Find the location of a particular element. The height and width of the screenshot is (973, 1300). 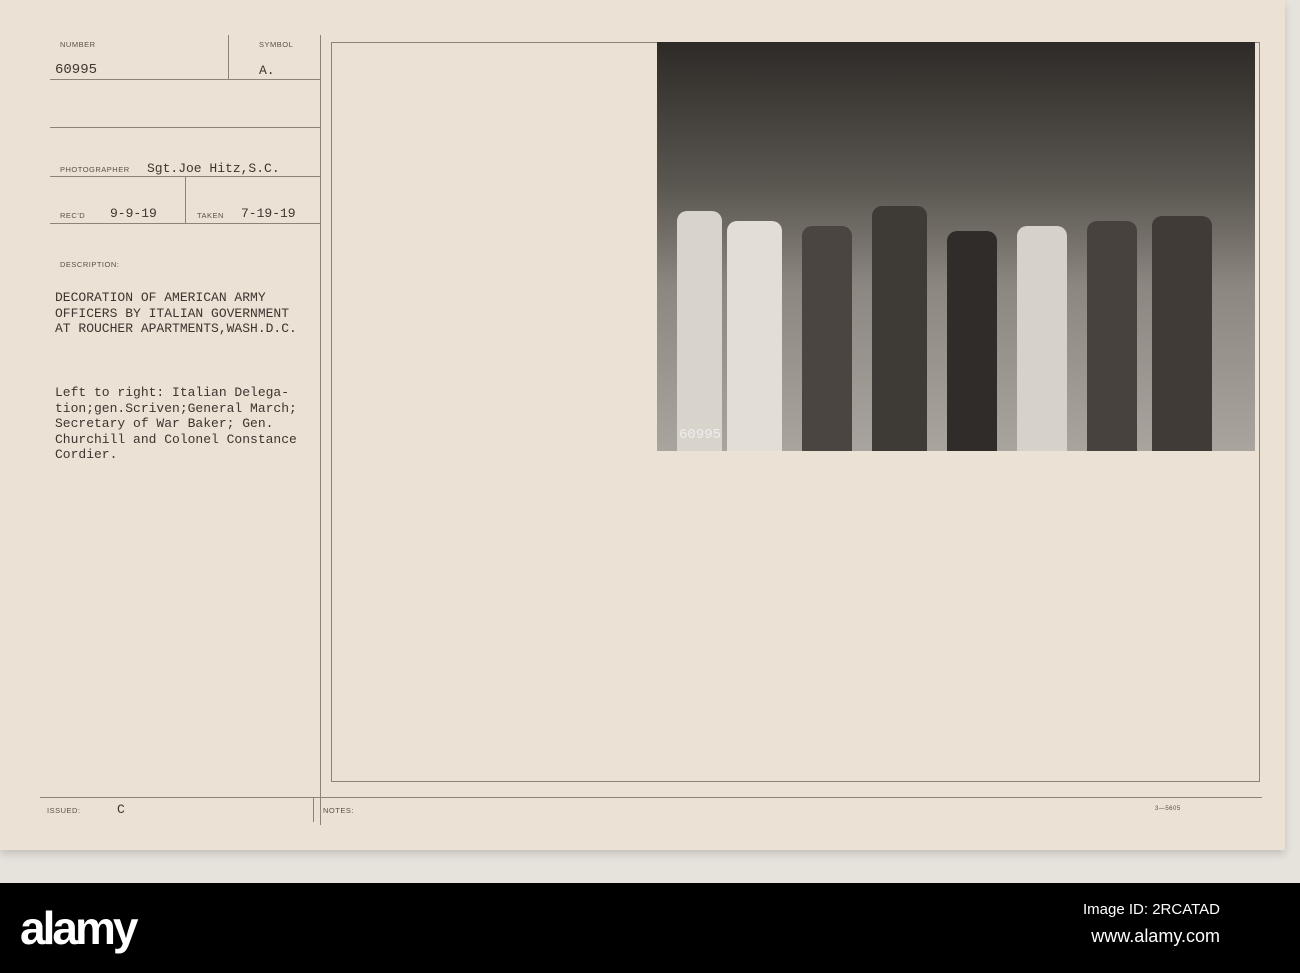

recd-label: REC'D is located at coordinates (73, 215).